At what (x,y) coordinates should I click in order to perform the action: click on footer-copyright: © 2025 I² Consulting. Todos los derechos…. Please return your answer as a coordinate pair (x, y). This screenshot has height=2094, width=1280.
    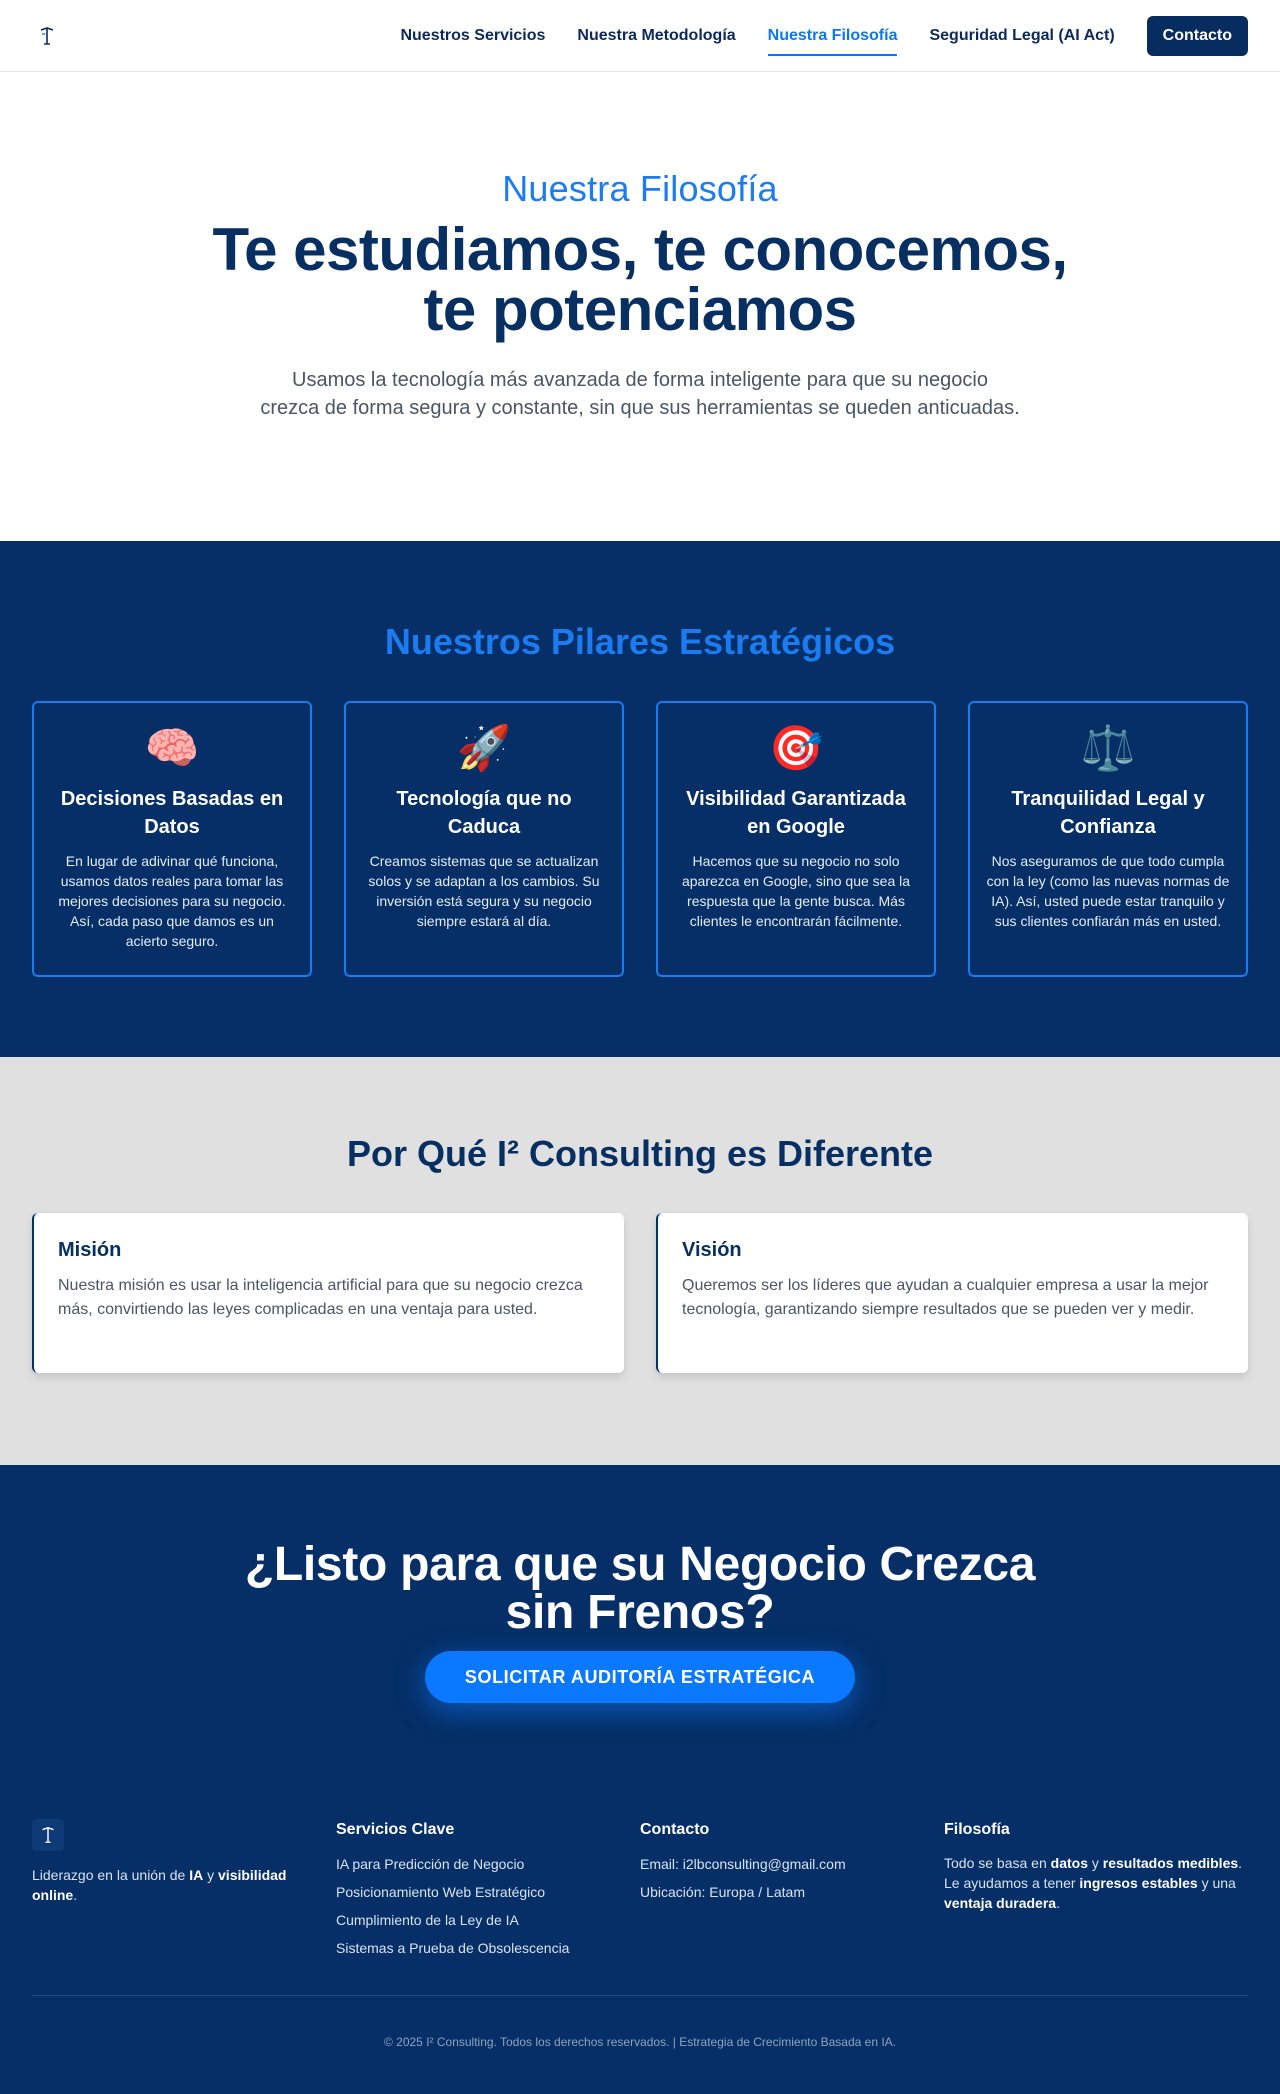
    Looking at the image, I should click on (639, 2042).